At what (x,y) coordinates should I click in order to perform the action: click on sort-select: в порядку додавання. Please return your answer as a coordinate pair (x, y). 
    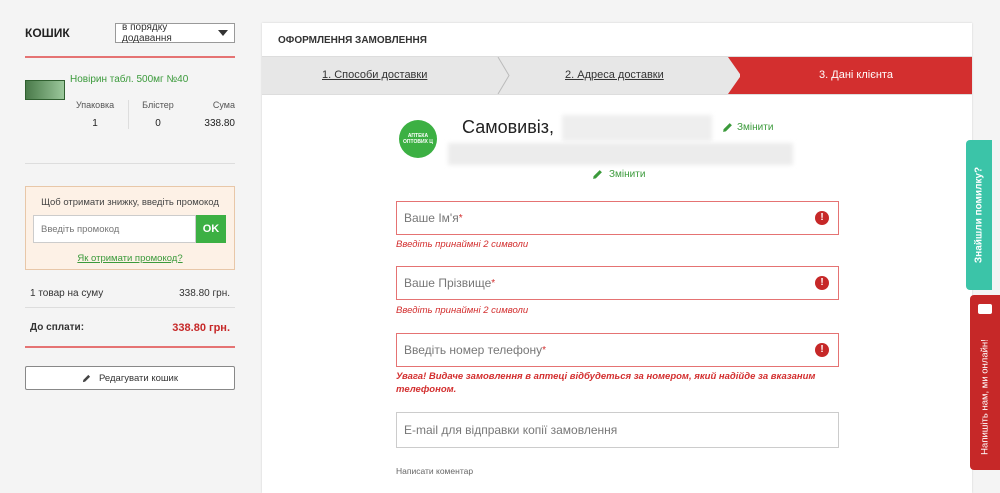
    Looking at the image, I should click on (175, 33).